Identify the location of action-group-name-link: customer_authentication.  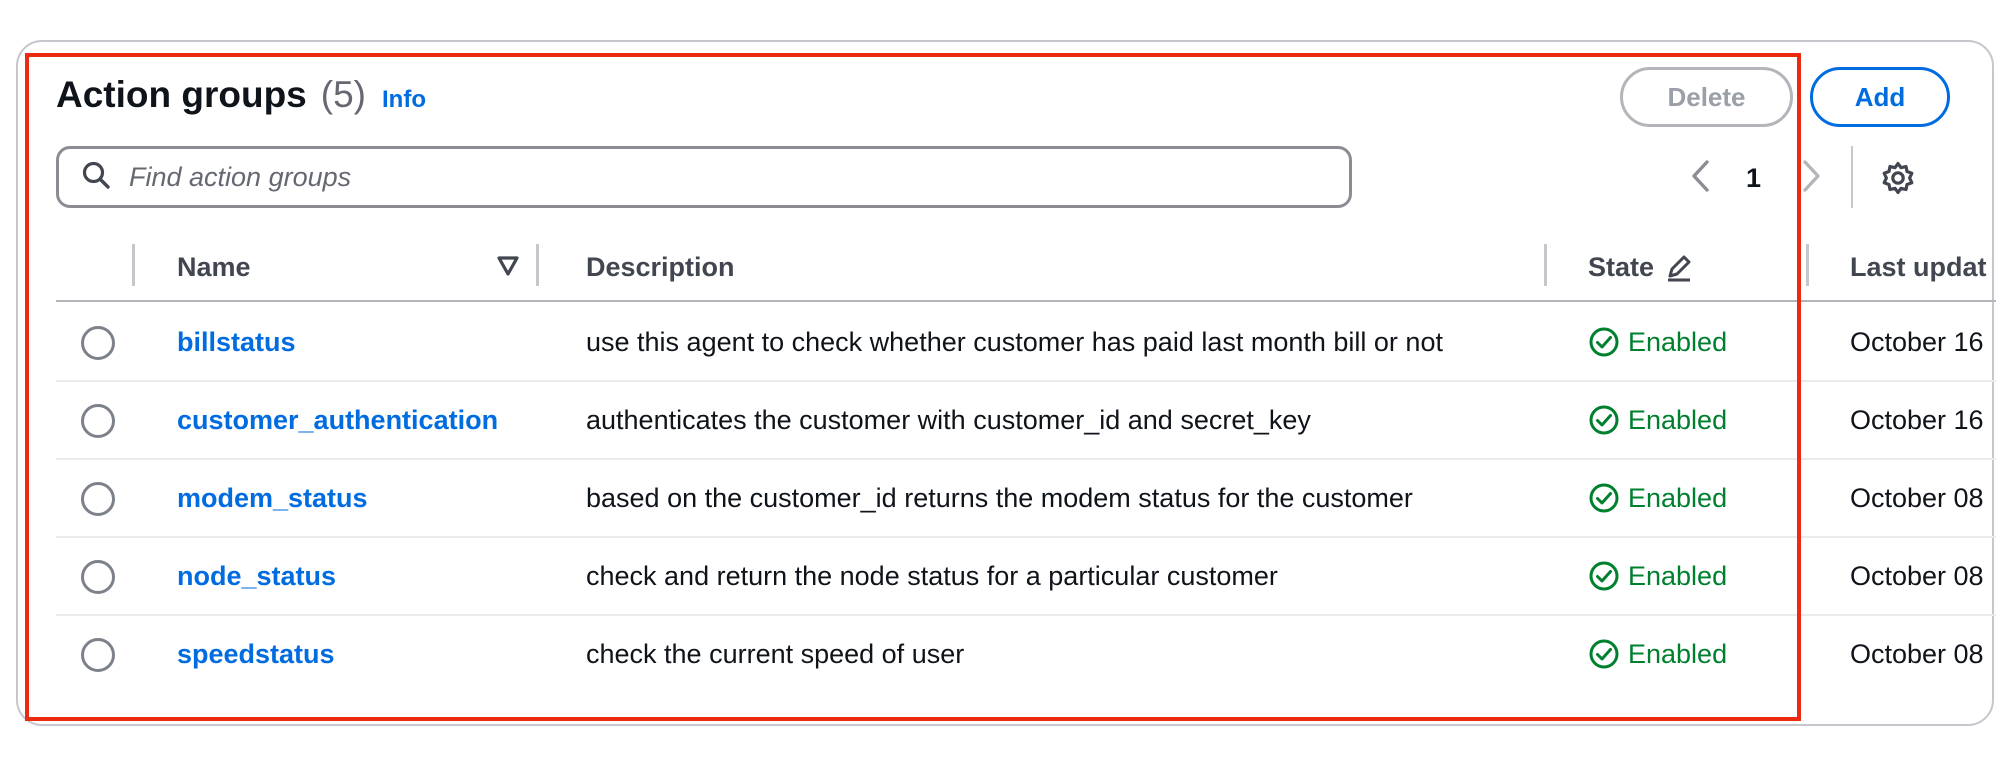
(337, 420).